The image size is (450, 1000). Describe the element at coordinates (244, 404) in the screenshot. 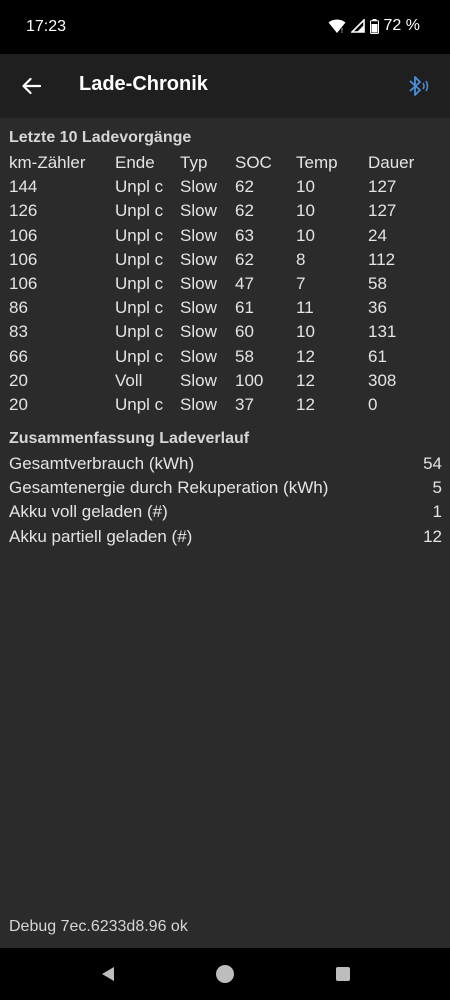

I see `cell-soc: 37` at that location.